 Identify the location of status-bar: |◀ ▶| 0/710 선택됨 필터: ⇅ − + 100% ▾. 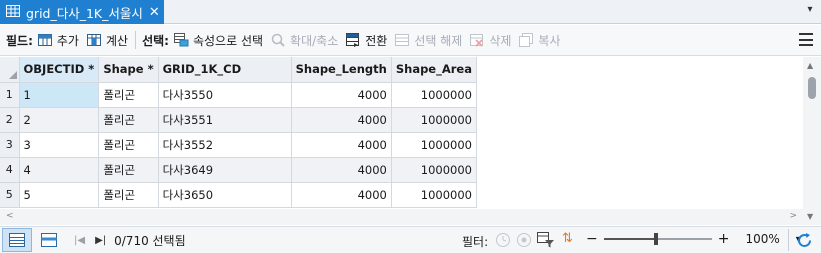
(410, 239).